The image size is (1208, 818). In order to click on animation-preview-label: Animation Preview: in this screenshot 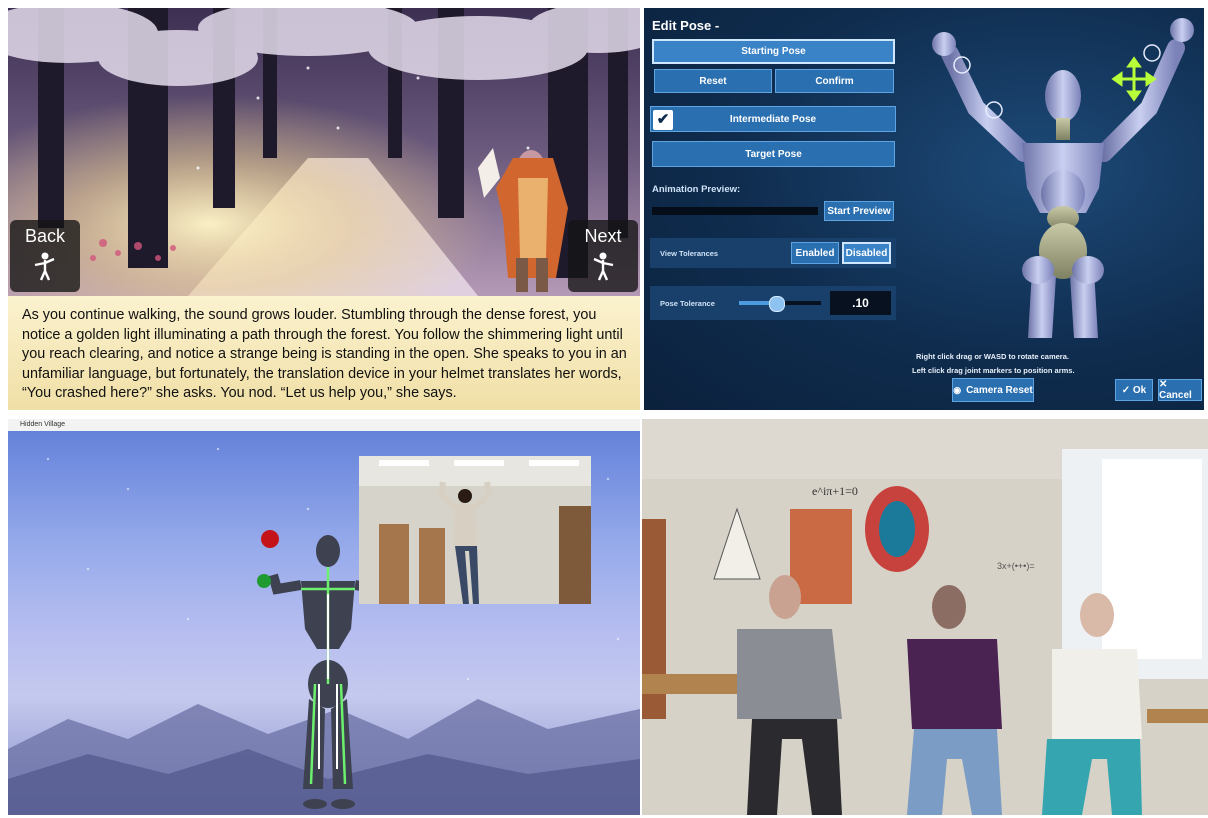, I will do `click(696, 189)`.